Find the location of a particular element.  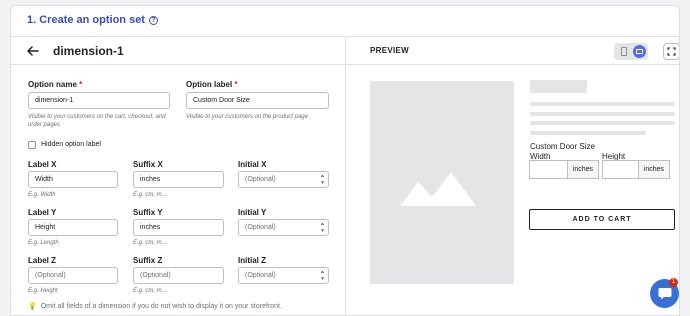

initial-y-label: Initial Y is located at coordinates (252, 212).